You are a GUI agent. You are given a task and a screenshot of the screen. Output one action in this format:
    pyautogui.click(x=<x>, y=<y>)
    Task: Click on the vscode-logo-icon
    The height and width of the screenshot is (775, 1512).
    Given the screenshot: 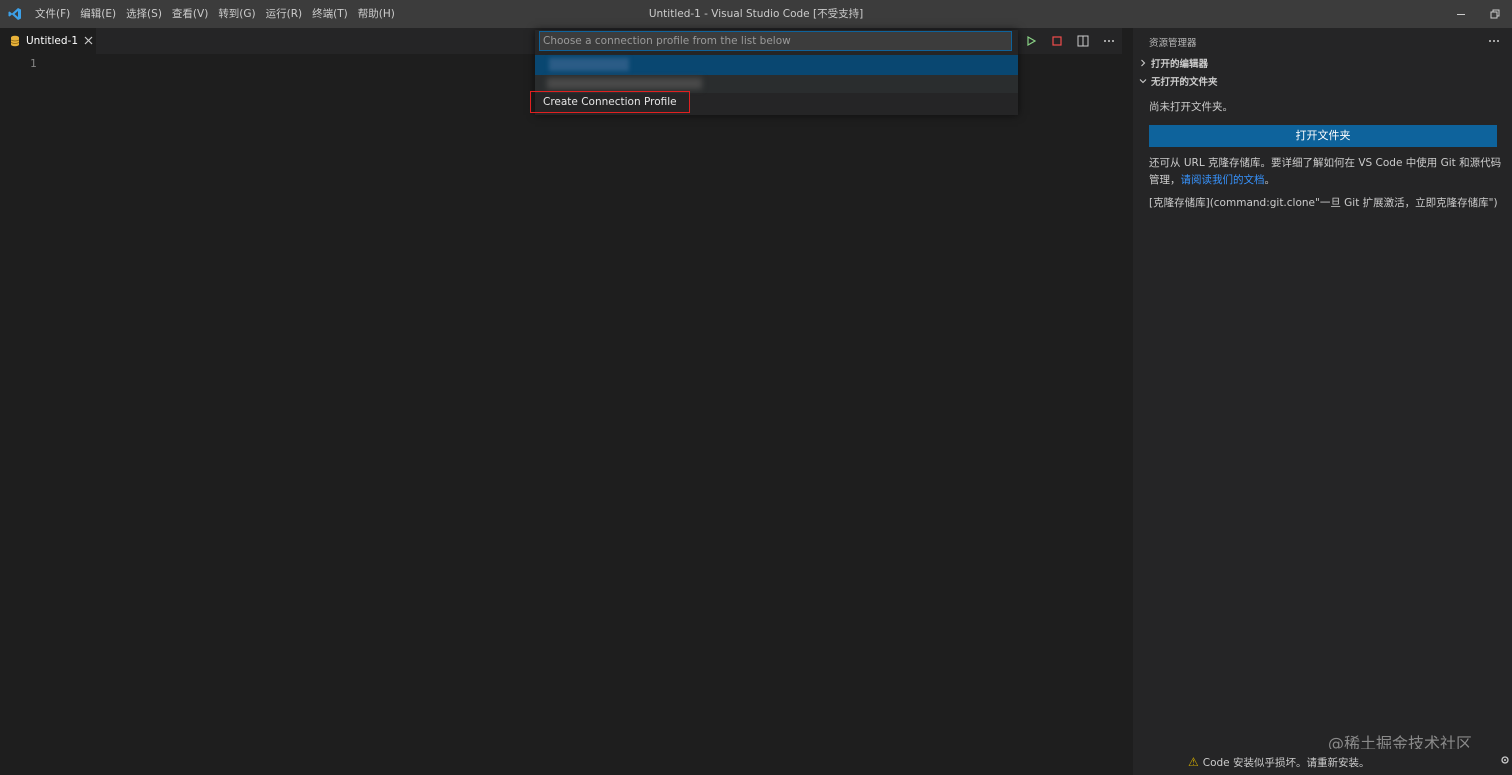 What is the action you would take?
    pyautogui.click(x=15, y=14)
    